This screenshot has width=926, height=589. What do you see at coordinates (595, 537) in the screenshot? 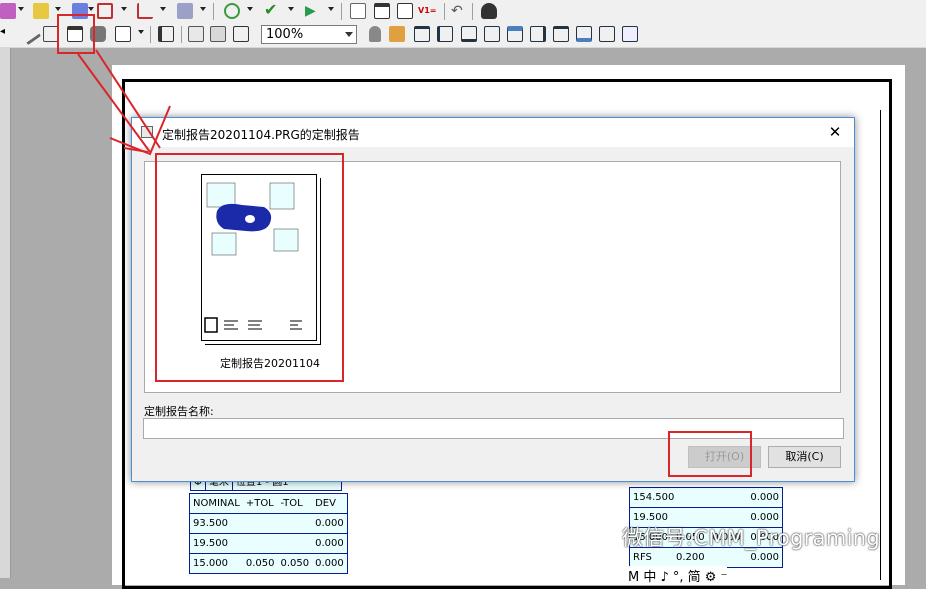
I see `wechat-icon` at bounding box center [595, 537].